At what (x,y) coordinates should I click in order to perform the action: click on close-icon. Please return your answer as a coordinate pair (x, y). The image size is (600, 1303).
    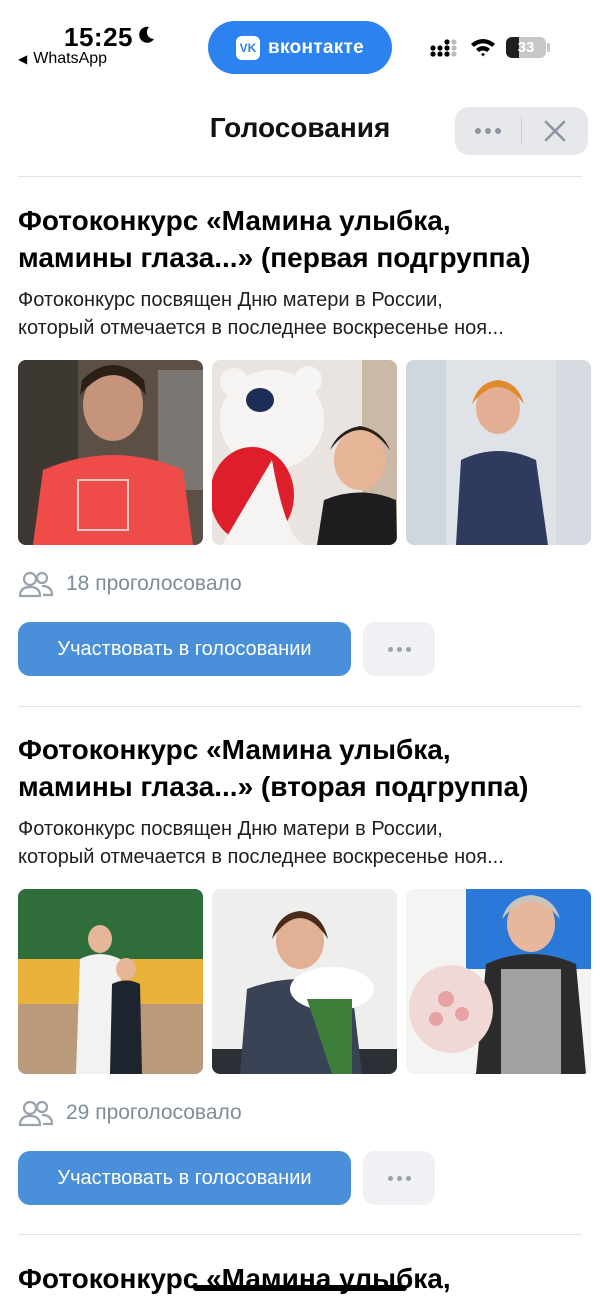
    Looking at the image, I should click on (555, 131).